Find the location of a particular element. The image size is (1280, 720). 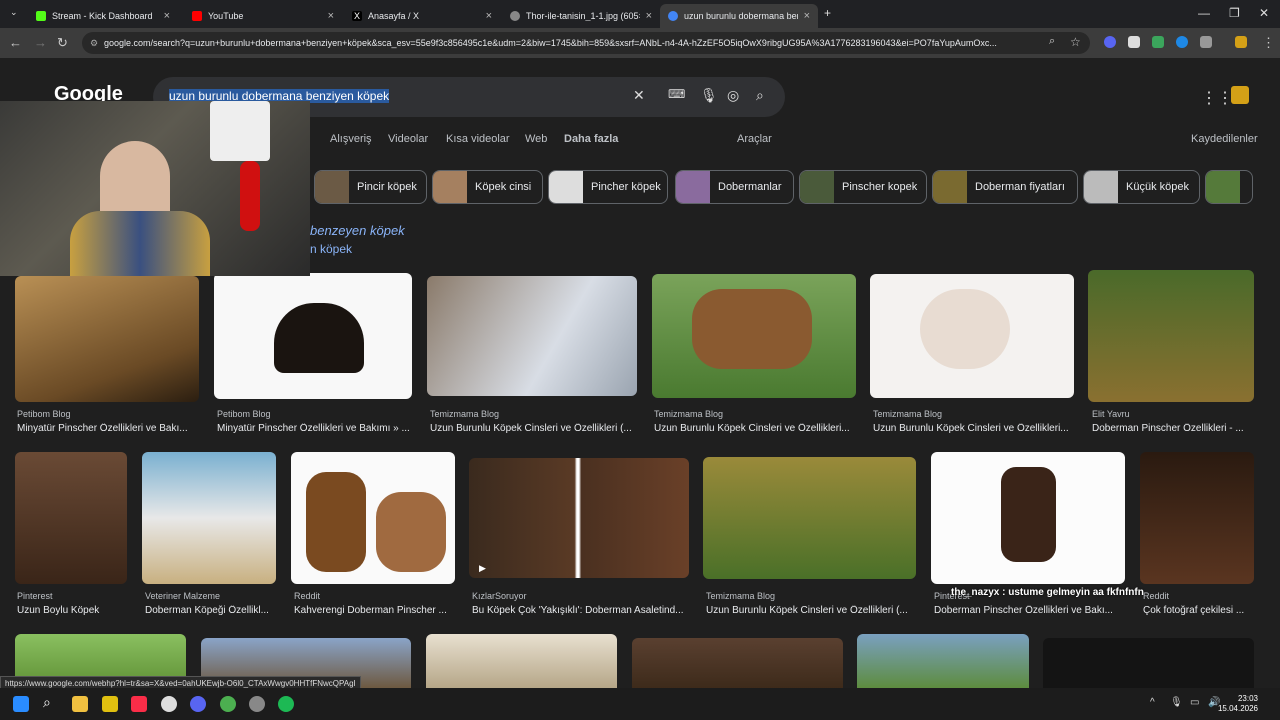

mic-icon: 🎙 is located at coordinates (709, 95).